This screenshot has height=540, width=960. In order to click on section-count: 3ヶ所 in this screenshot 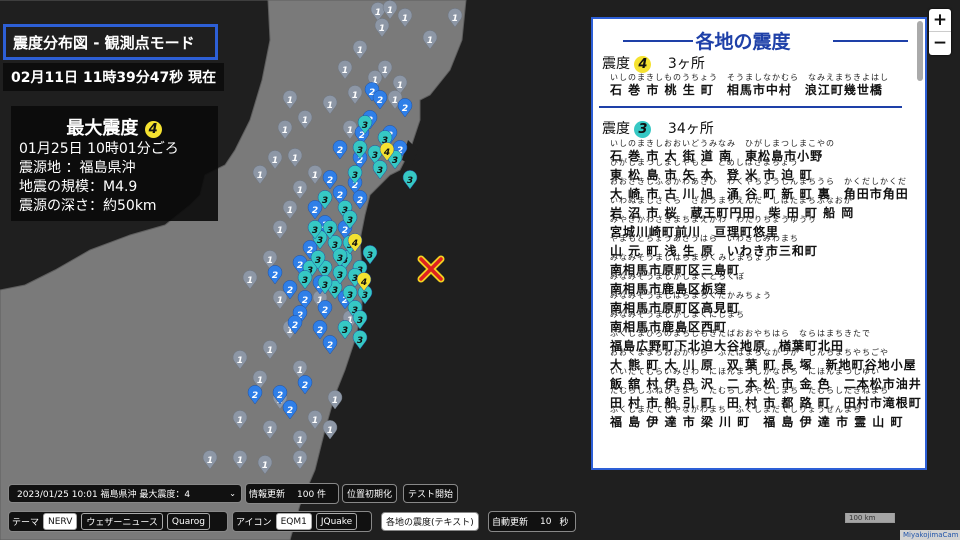, I will do `click(686, 64)`.